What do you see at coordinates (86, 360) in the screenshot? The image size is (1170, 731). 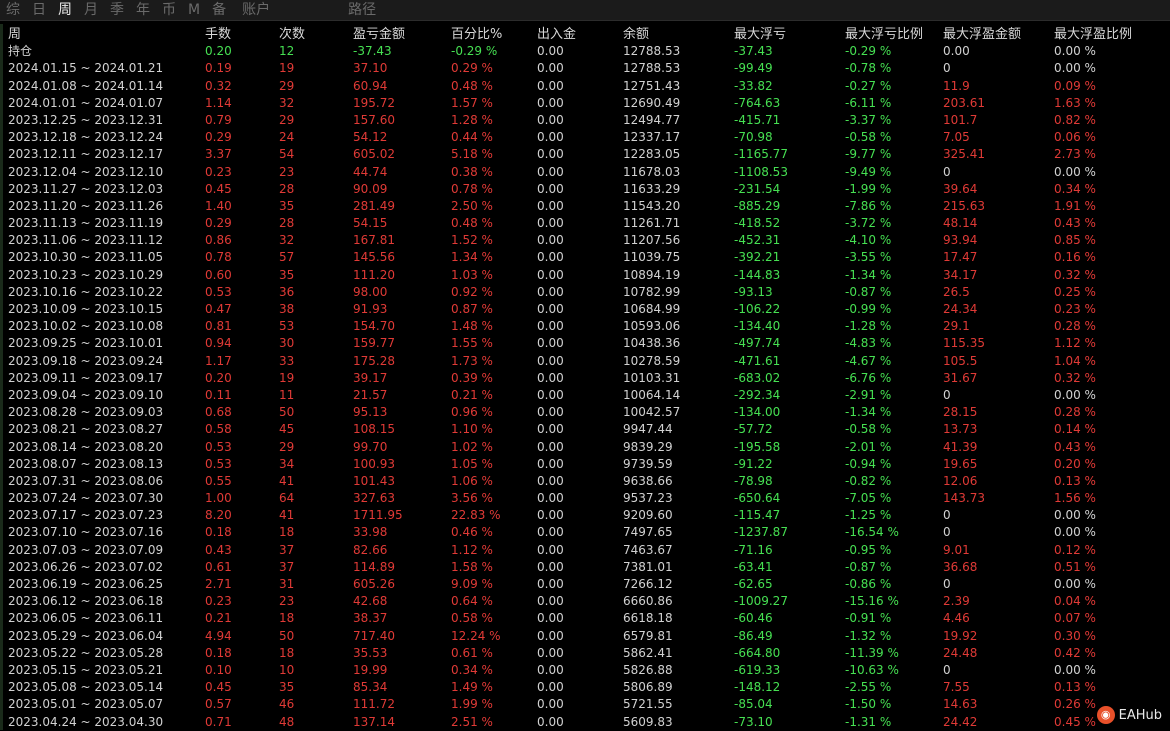 I see `cell-col-0: 2023.09.18 ~ 2023.09.24` at bounding box center [86, 360].